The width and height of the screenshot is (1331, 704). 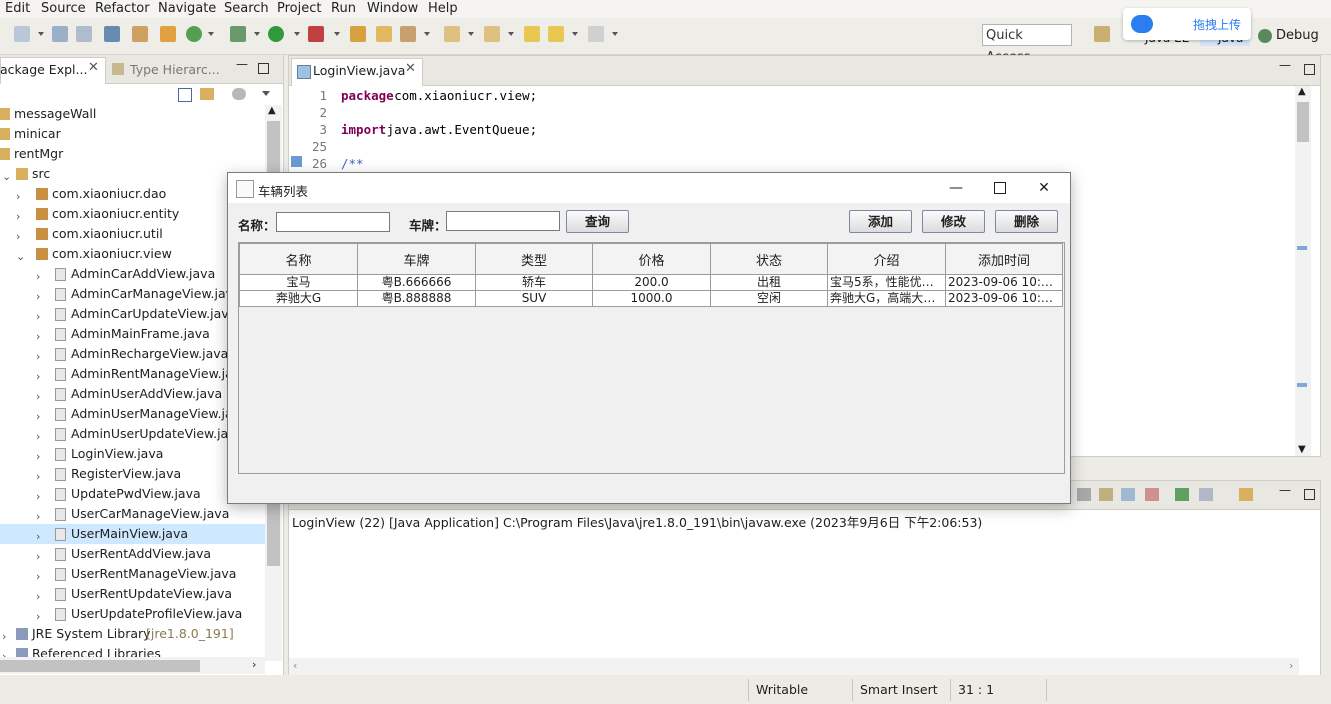 I want to click on collapse-all-icon, so click(x=185, y=95).